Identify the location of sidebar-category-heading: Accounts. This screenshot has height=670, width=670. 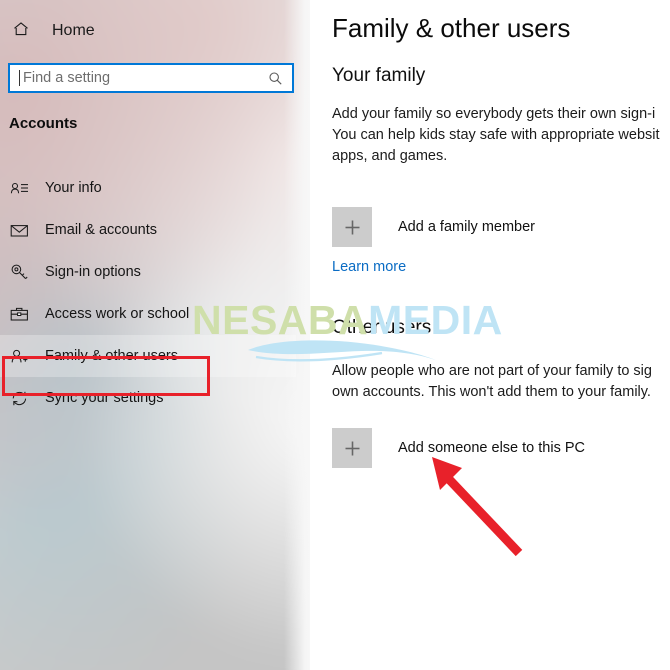
(43, 123).